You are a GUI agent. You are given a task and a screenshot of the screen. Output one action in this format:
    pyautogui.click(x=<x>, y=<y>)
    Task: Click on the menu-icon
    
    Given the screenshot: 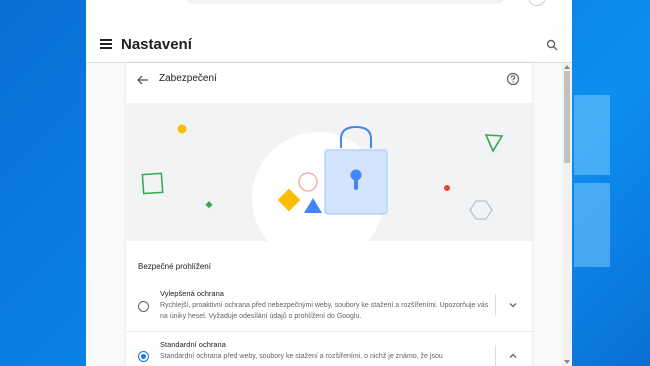 What is the action you would take?
    pyautogui.click(x=106, y=44)
    